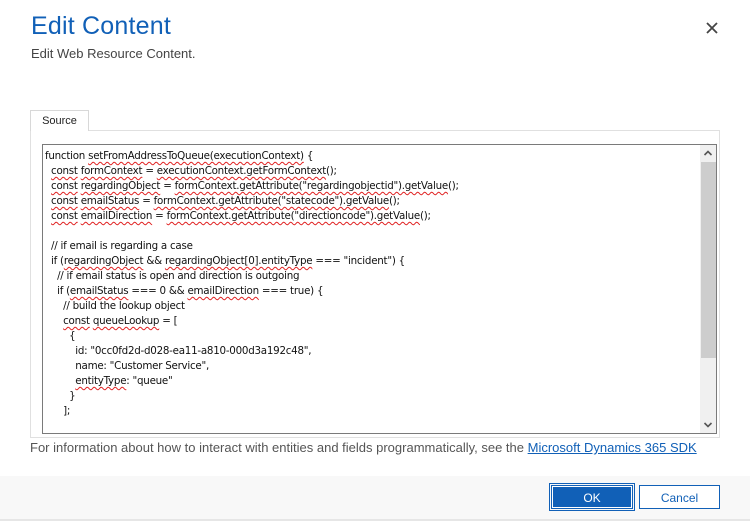 This screenshot has width=750, height=521. What do you see at coordinates (370, 321) in the screenshot?
I see `code-line: const queueLookup = [` at bounding box center [370, 321].